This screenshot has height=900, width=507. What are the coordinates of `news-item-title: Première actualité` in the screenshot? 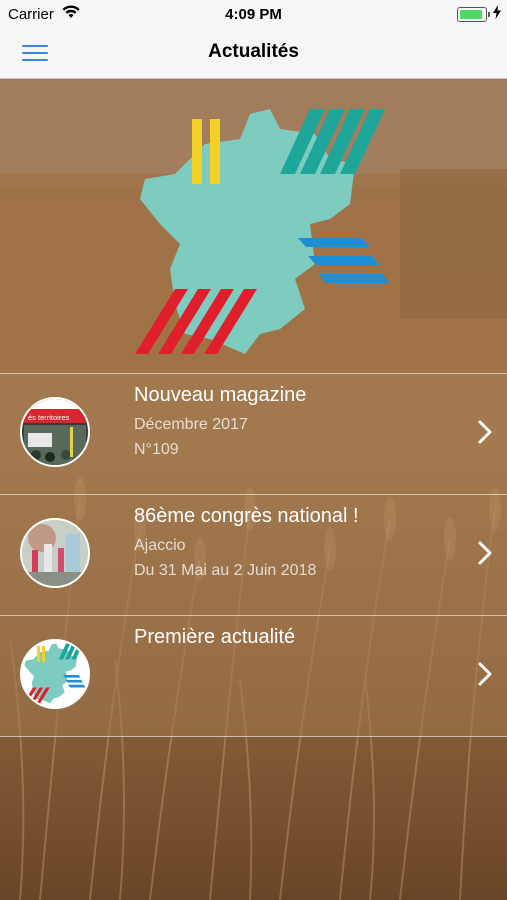 It's located at (215, 637).